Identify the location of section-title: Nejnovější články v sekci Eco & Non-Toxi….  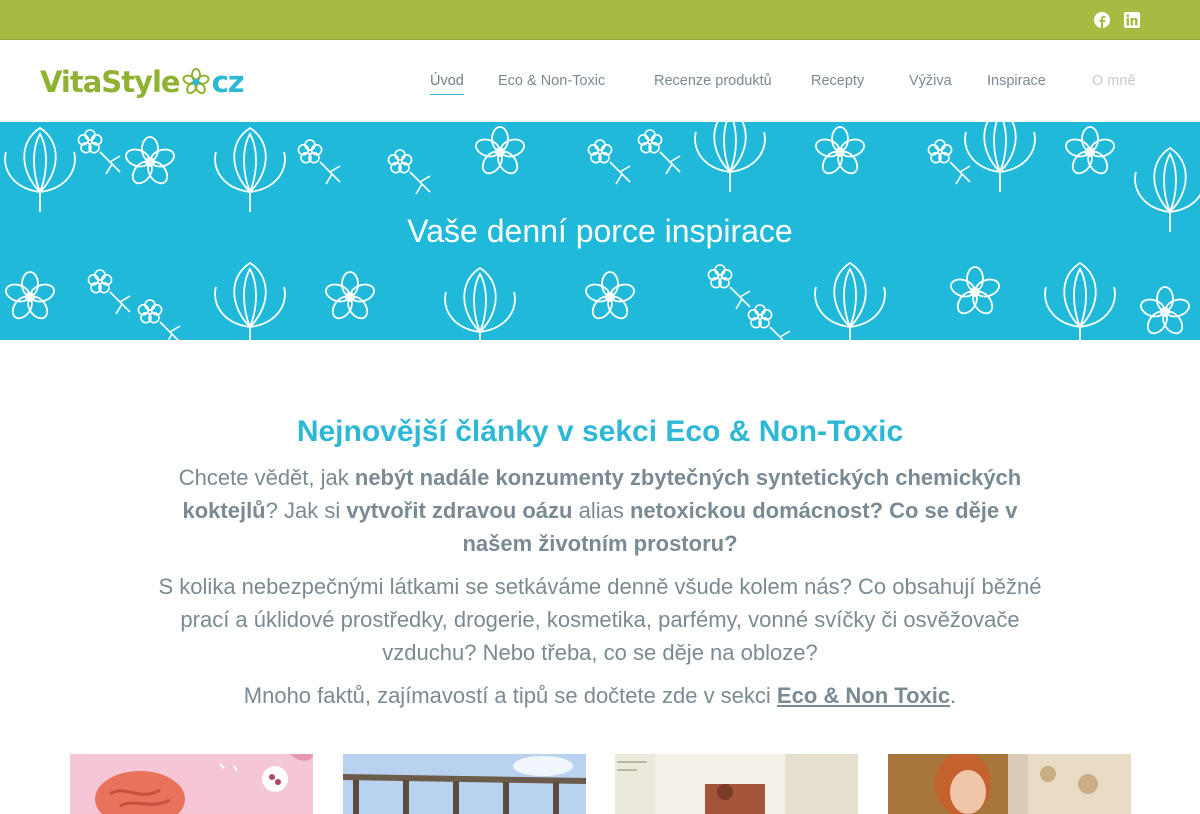
(600, 431).